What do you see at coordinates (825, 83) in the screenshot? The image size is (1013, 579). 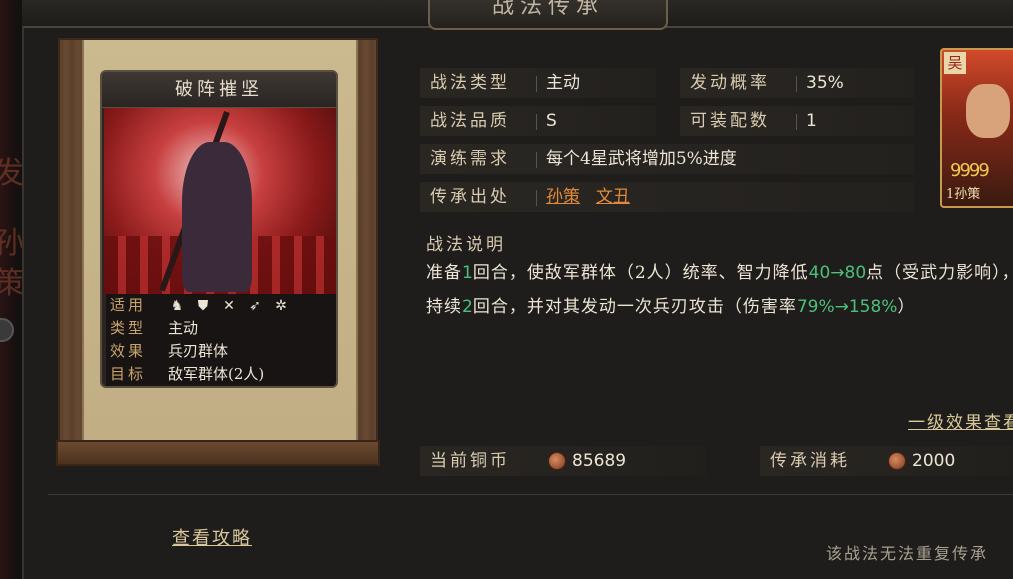 I see `attr-value: 35%` at bounding box center [825, 83].